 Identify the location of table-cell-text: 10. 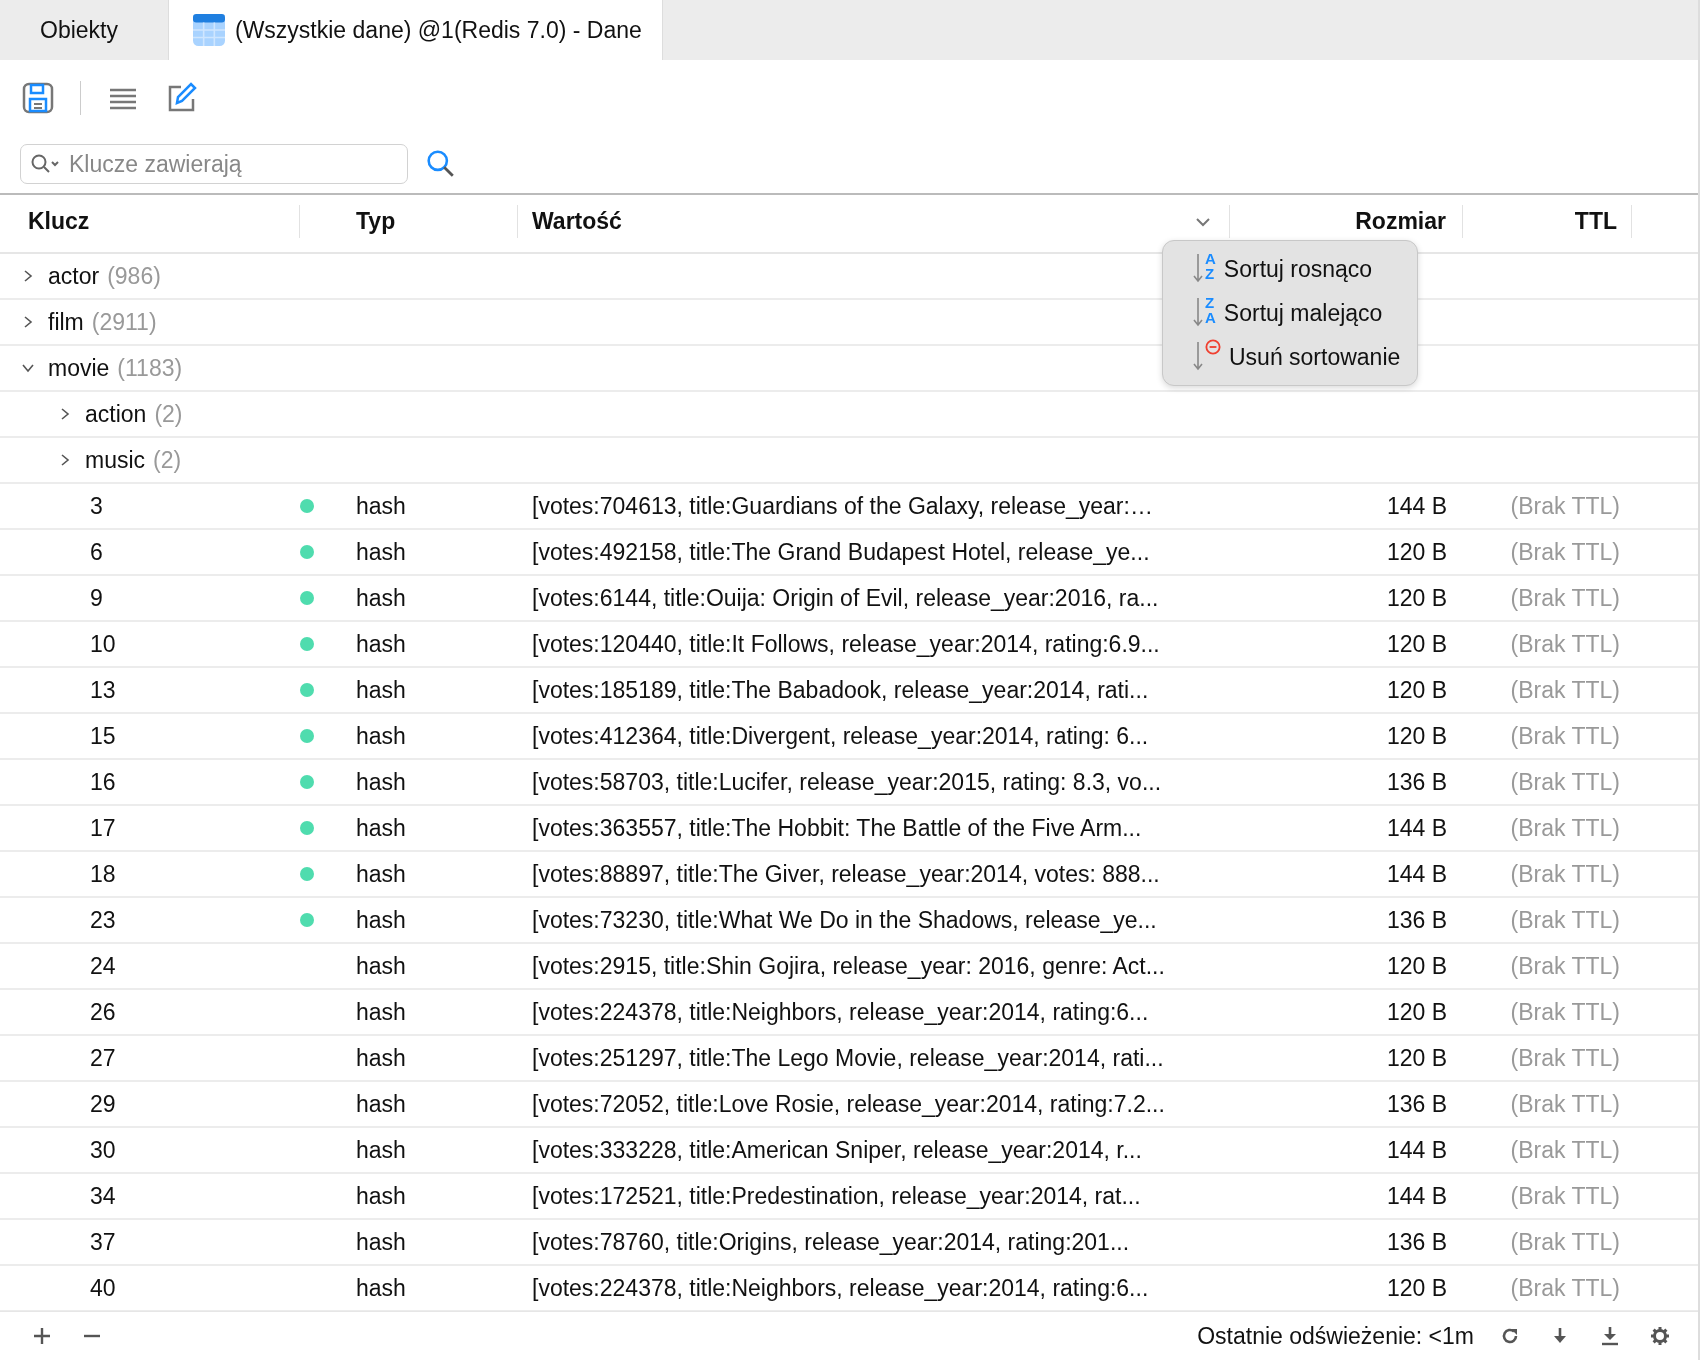
(103, 644).